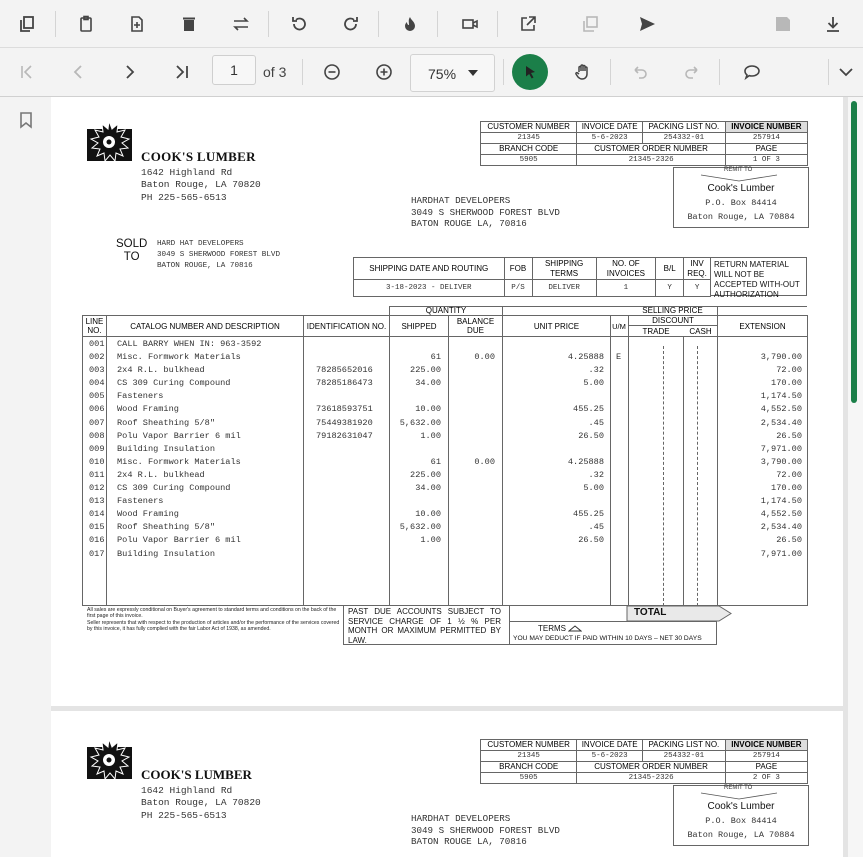  Describe the element at coordinates (189, 344) in the screenshot. I see `line-item-desc: CALL BARRY WHEN IN: 963-3592` at that location.